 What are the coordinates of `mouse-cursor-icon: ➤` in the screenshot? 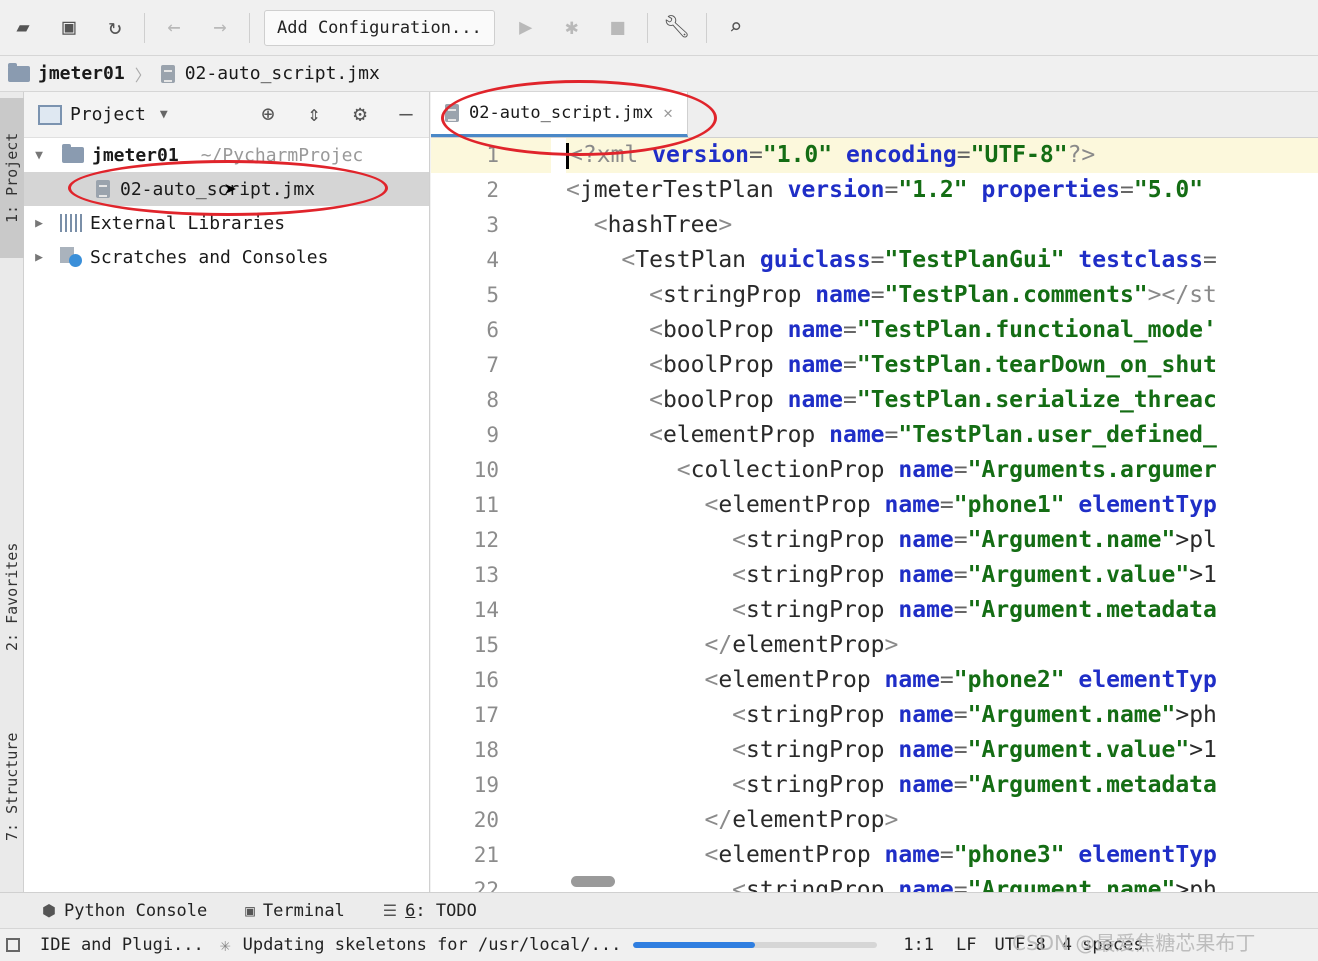 It's located at (231, 190).